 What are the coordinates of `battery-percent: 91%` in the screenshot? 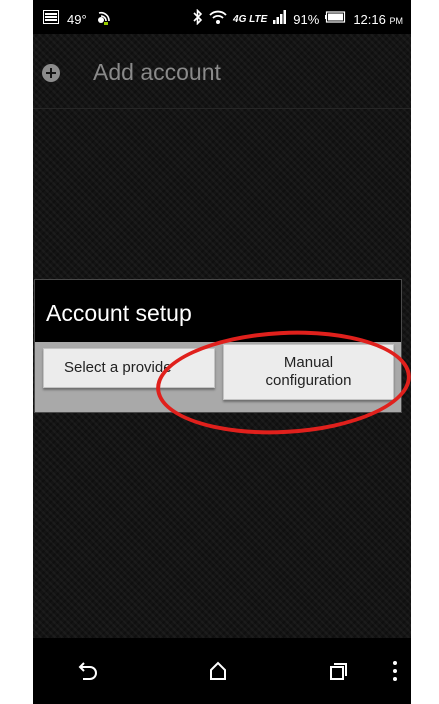 It's located at (306, 19).